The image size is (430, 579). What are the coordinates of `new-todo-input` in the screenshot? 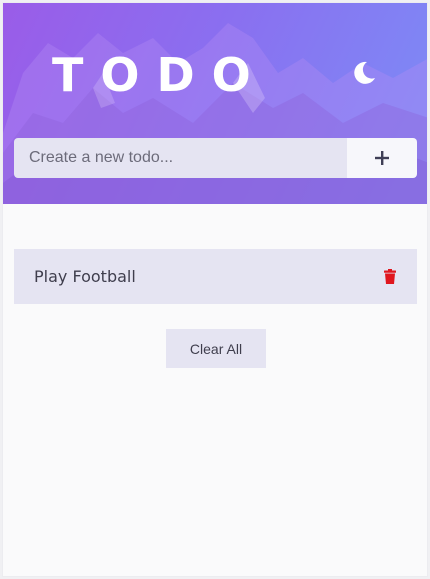 It's located at (180, 158).